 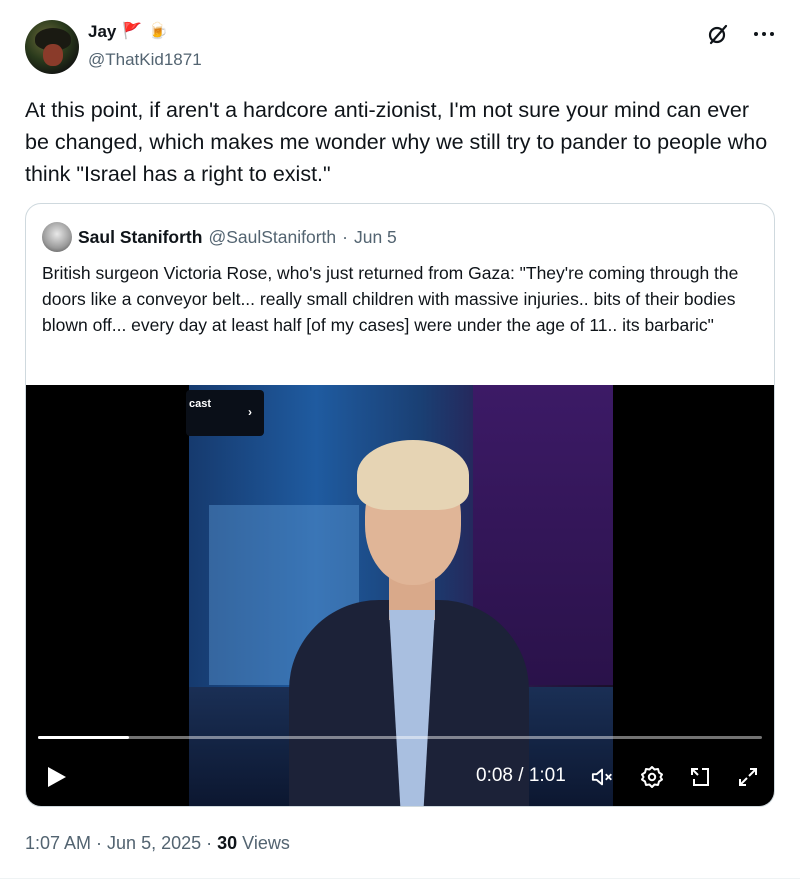 I want to click on quoted-author-handle: @SaulStaniforth, so click(x=272, y=237).